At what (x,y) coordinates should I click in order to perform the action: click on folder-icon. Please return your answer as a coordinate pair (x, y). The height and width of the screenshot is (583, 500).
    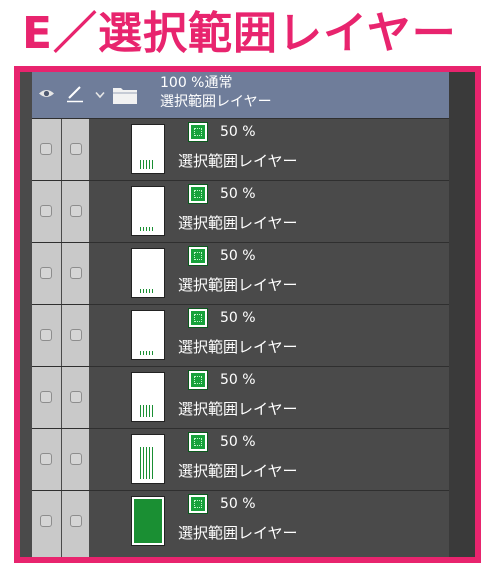
    Looking at the image, I should click on (125, 96).